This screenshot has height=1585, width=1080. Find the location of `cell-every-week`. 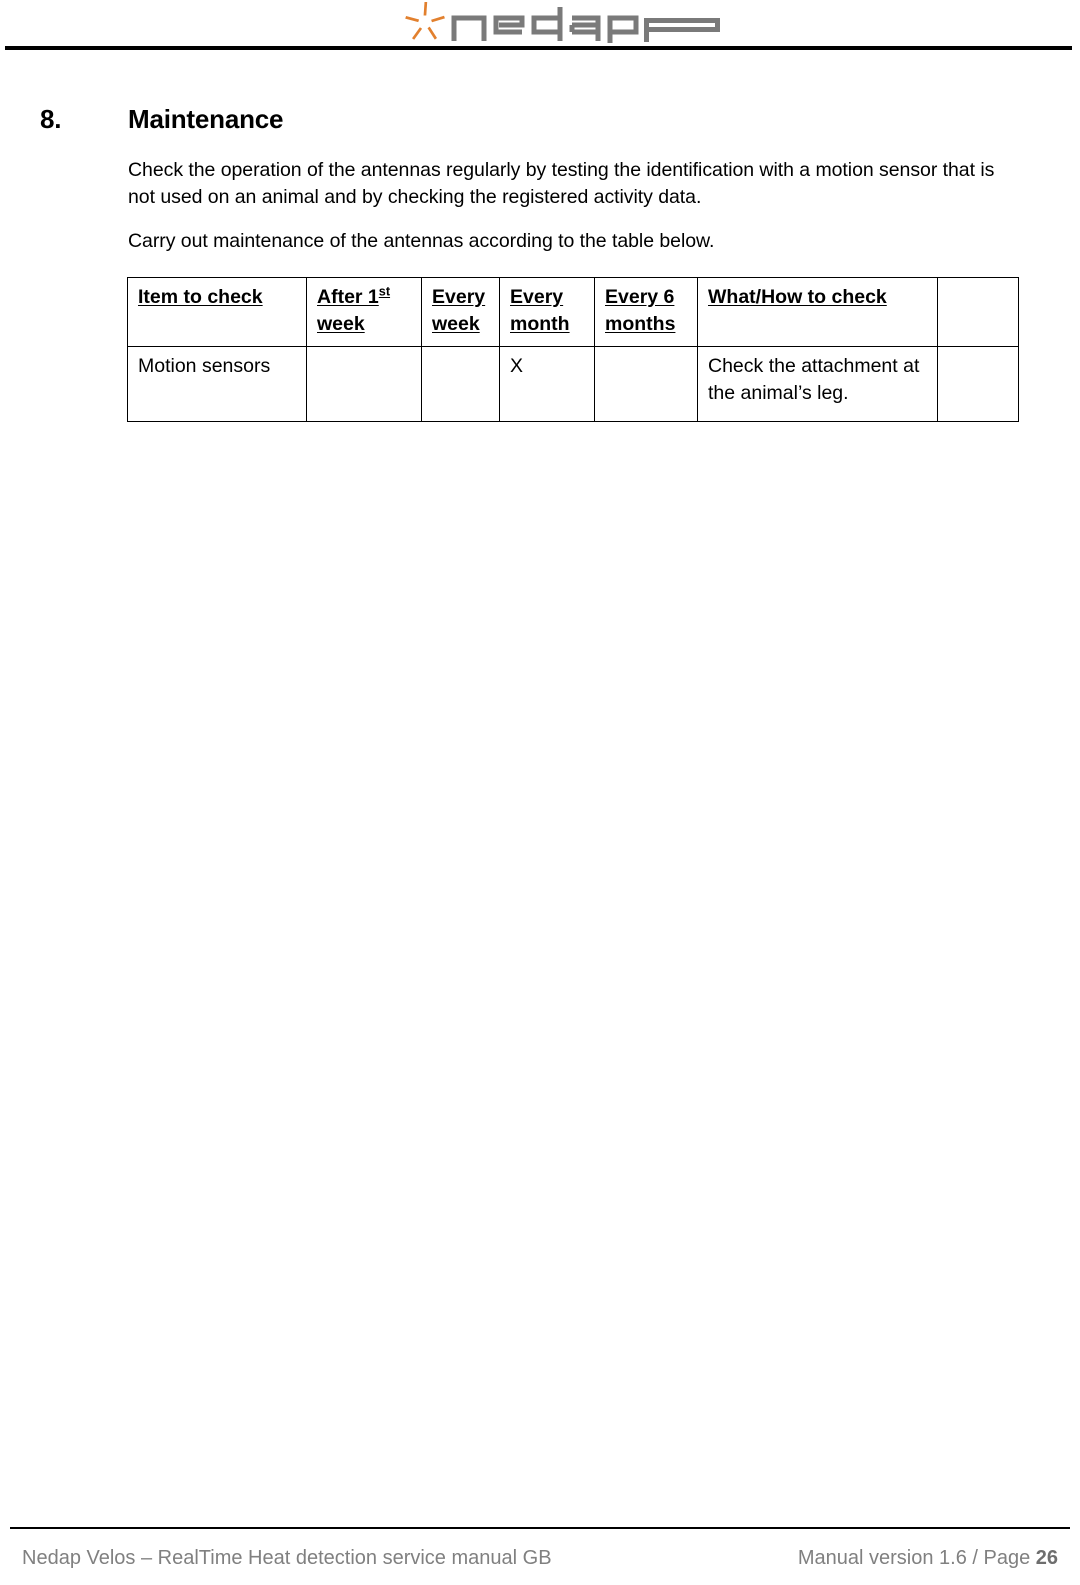

cell-every-week is located at coordinates (460, 384).